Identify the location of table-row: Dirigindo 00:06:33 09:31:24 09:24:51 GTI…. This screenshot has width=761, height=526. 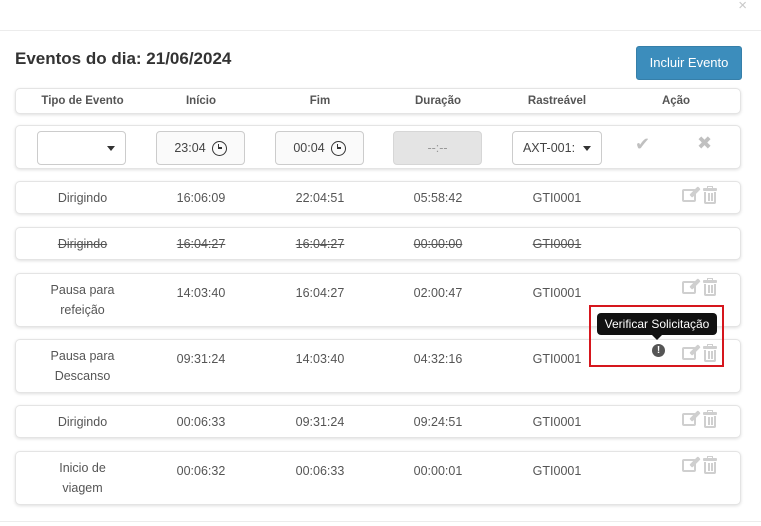
(378, 421).